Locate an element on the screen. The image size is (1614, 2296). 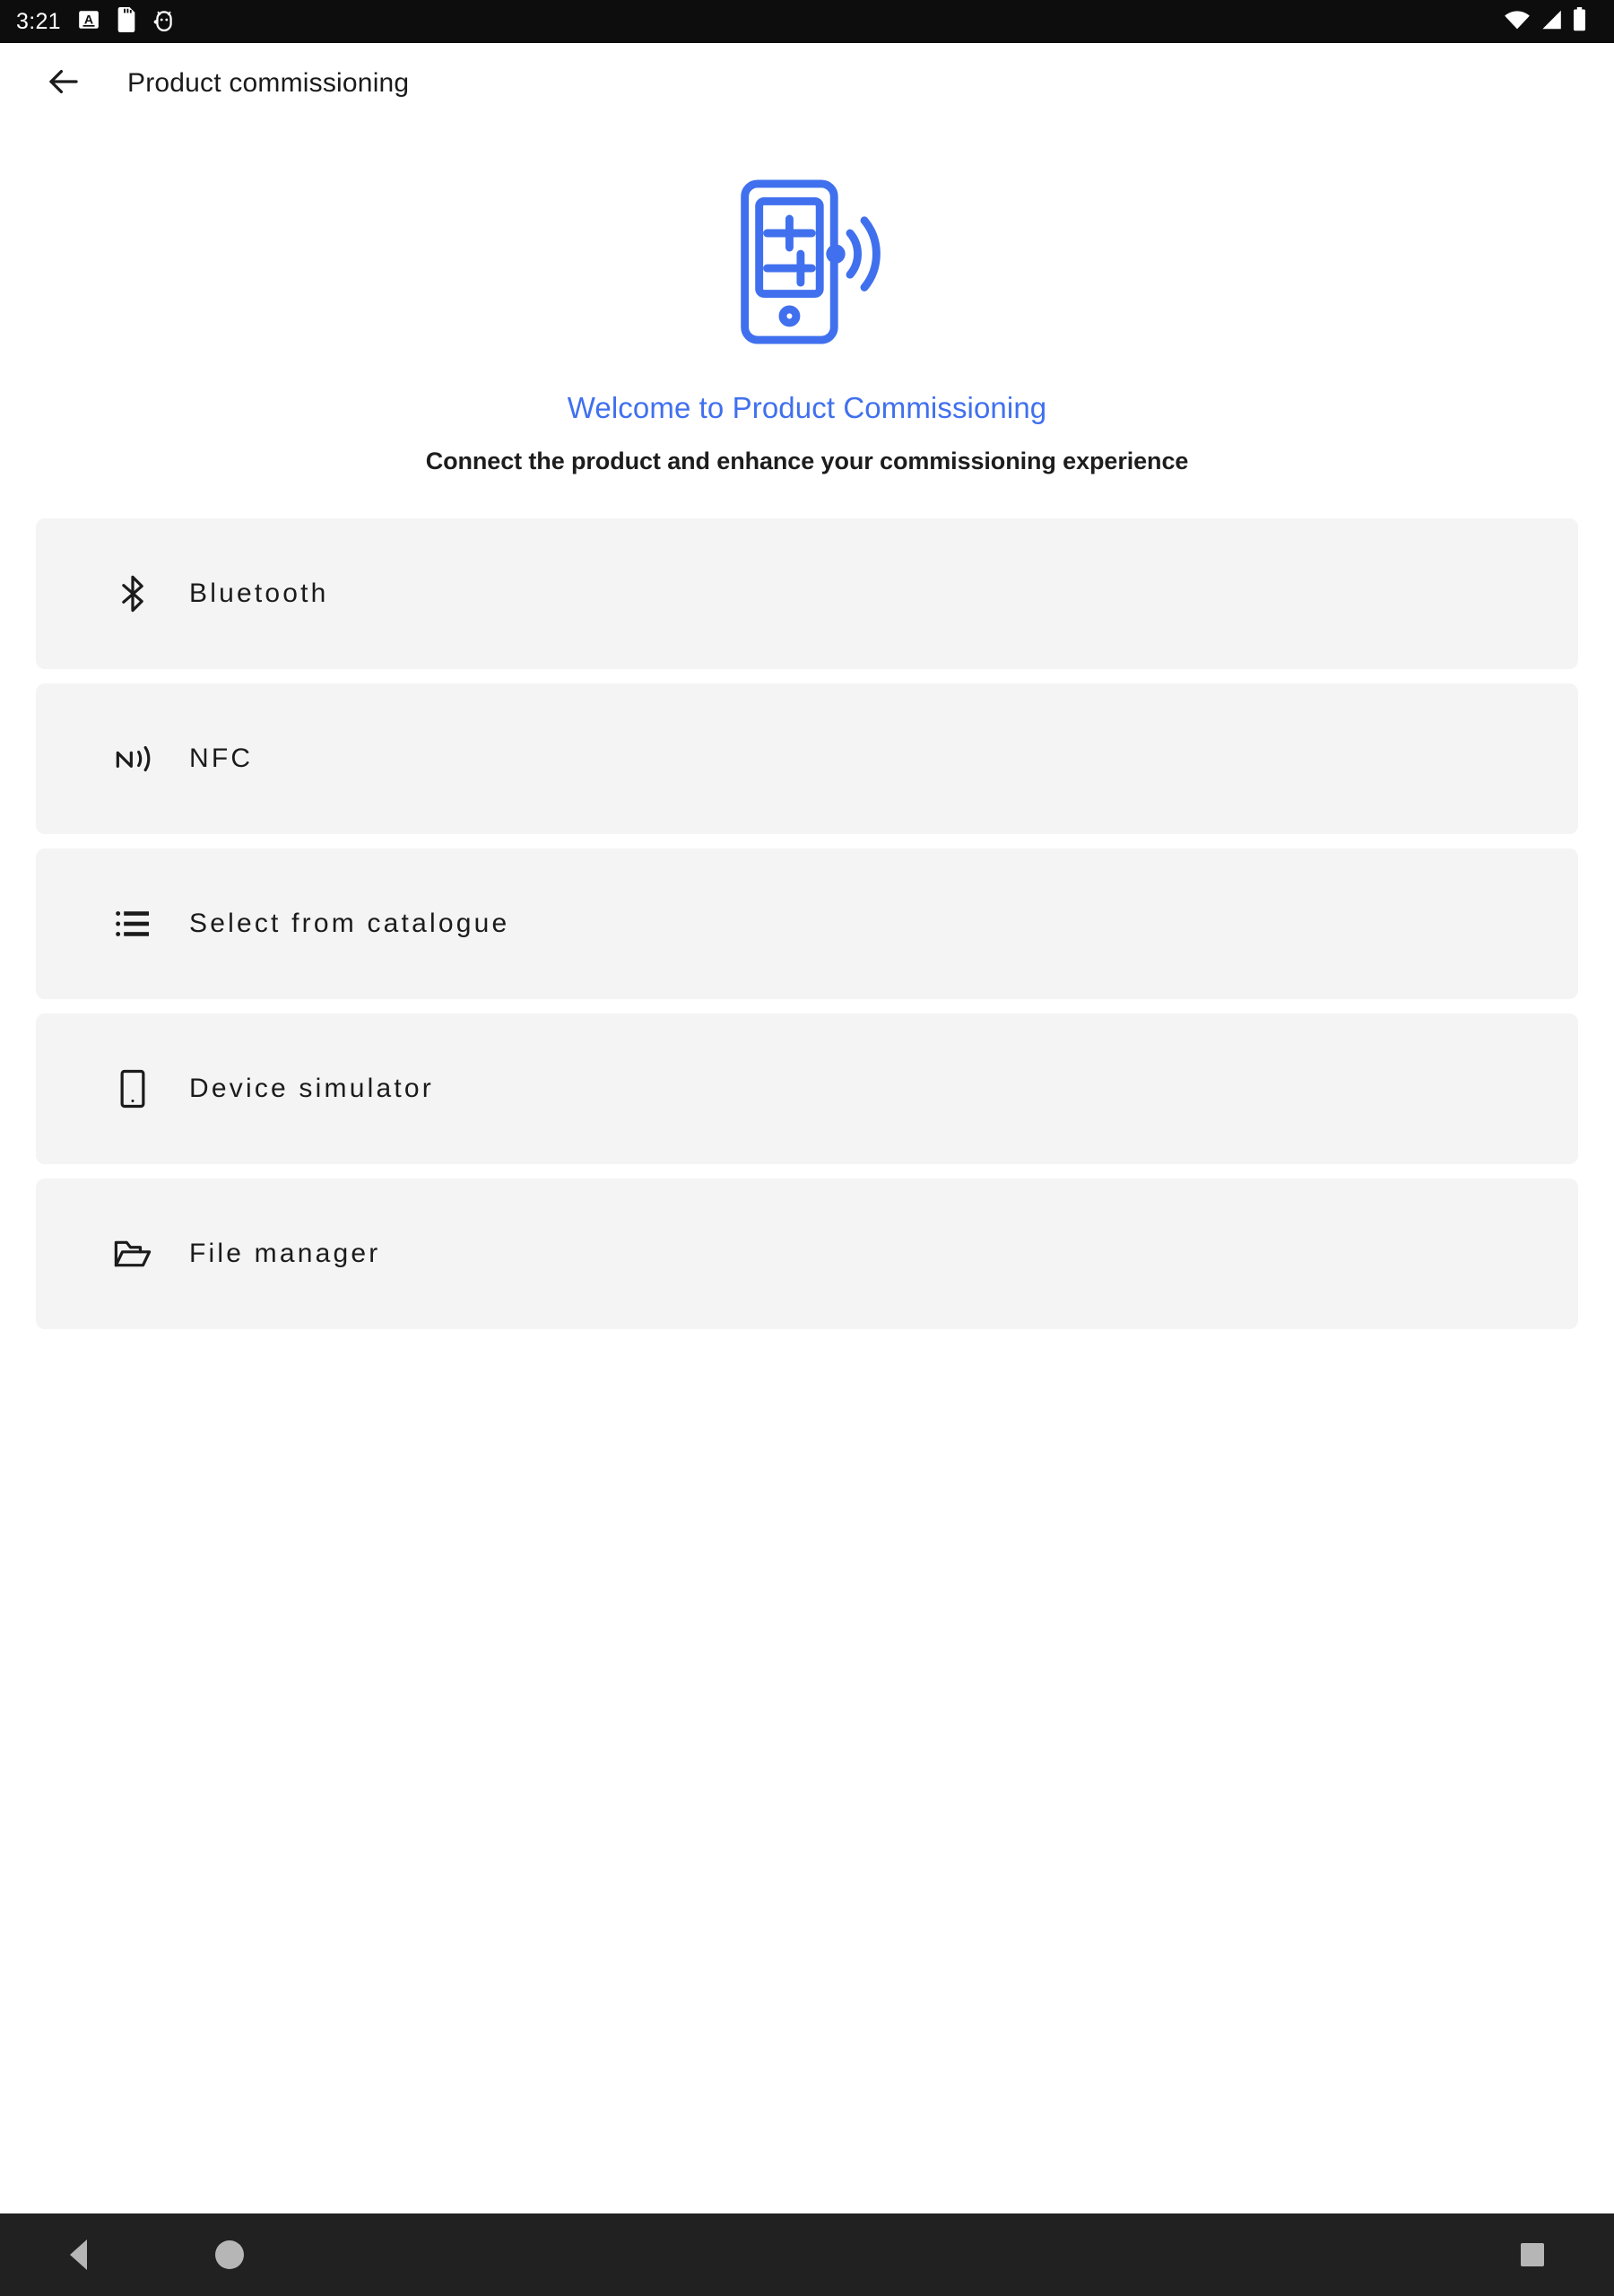
nav-back-button is located at coordinates (78, 2254).